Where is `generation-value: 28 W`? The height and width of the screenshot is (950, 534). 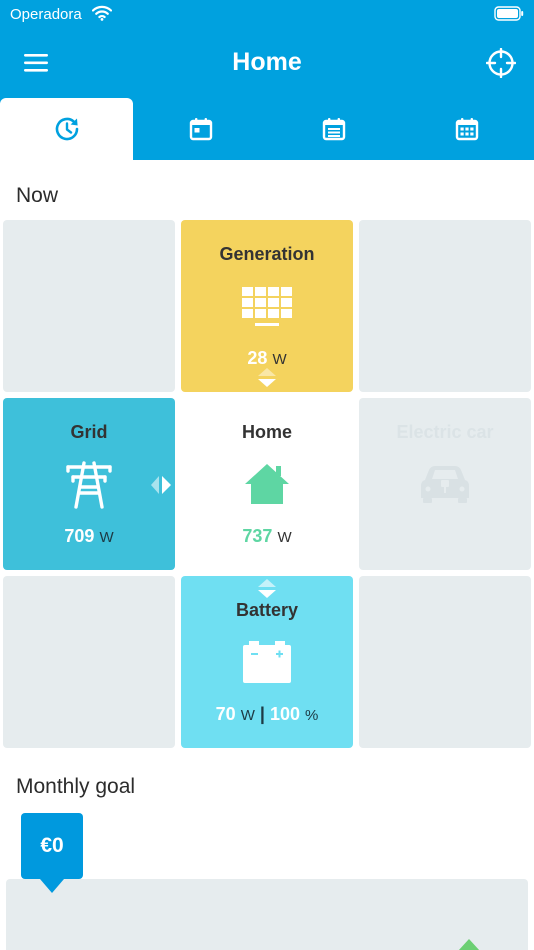 generation-value: 28 W is located at coordinates (267, 358).